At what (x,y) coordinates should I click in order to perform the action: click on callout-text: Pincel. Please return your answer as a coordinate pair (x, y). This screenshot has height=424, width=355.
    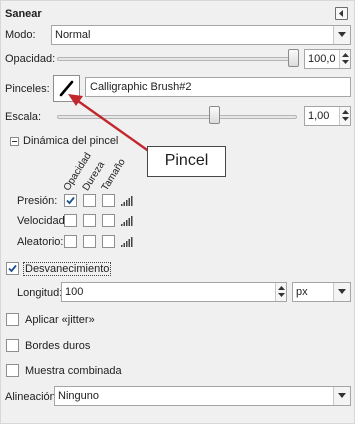
    Looking at the image, I should click on (186, 160).